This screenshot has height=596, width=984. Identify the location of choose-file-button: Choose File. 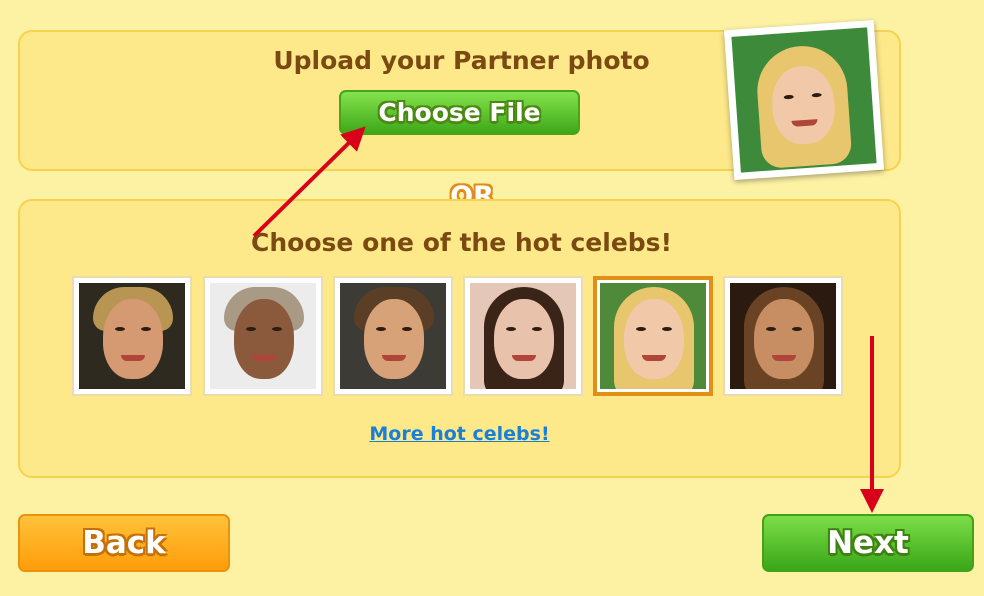
(459, 112).